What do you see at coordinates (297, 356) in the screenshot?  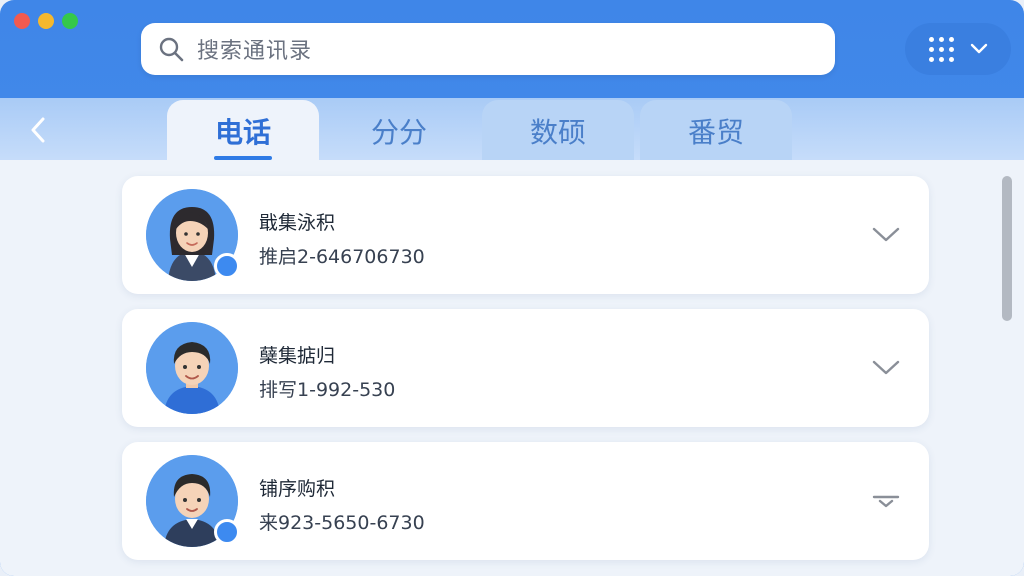 I see `contact-name: 蘖集掂归` at bounding box center [297, 356].